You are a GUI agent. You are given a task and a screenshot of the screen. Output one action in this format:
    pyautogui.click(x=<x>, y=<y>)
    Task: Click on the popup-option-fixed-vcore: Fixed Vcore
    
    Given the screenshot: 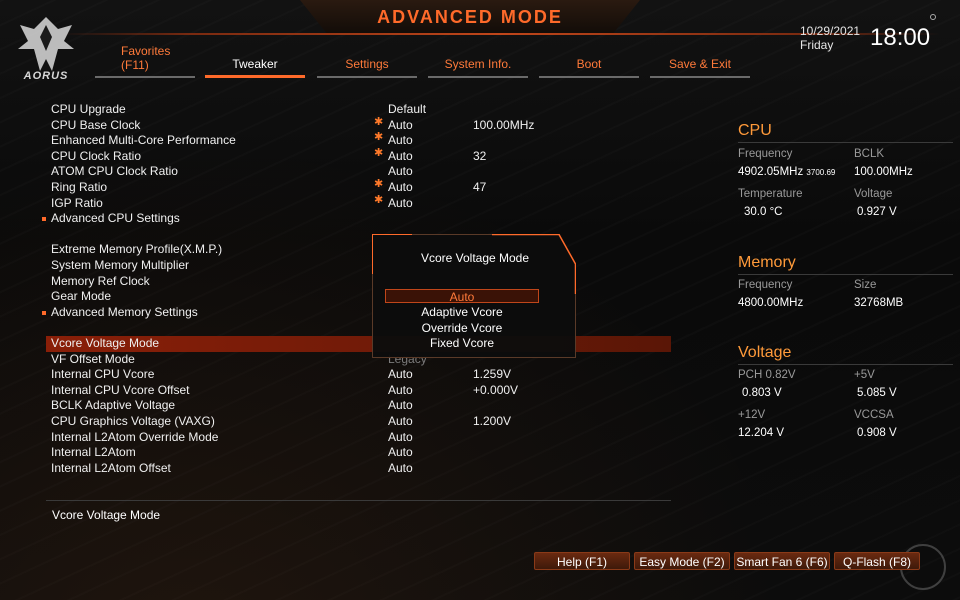 What is the action you would take?
    pyautogui.click(x=462, y=343)
    